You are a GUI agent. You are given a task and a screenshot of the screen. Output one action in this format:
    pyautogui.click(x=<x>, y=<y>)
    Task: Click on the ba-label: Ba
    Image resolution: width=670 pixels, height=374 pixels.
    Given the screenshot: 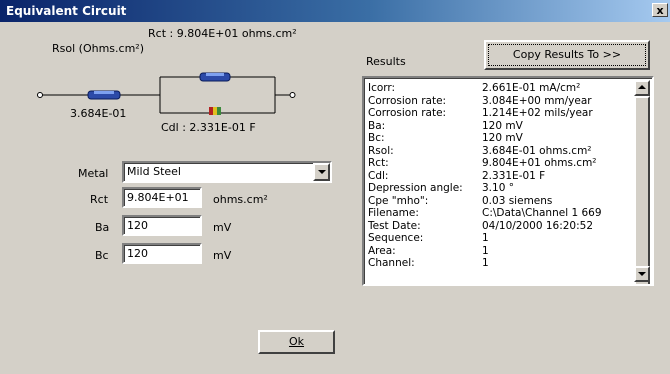 What is the action you would take?
    pyautogui.click(x=102, y=227)
    